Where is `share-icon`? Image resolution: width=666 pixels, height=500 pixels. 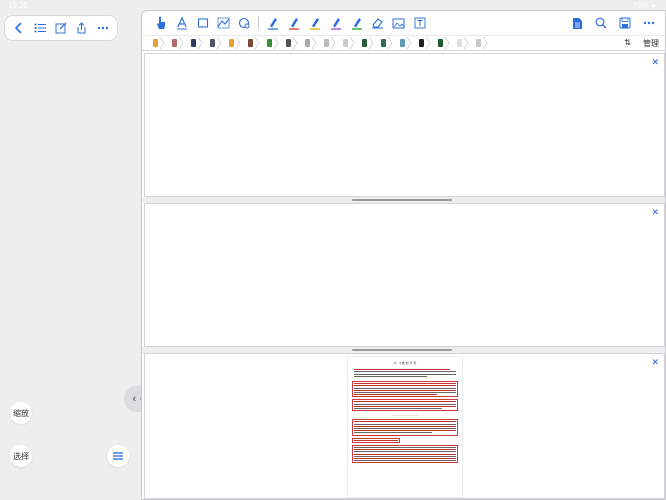 share-icon is located at coordinates (82, 28).